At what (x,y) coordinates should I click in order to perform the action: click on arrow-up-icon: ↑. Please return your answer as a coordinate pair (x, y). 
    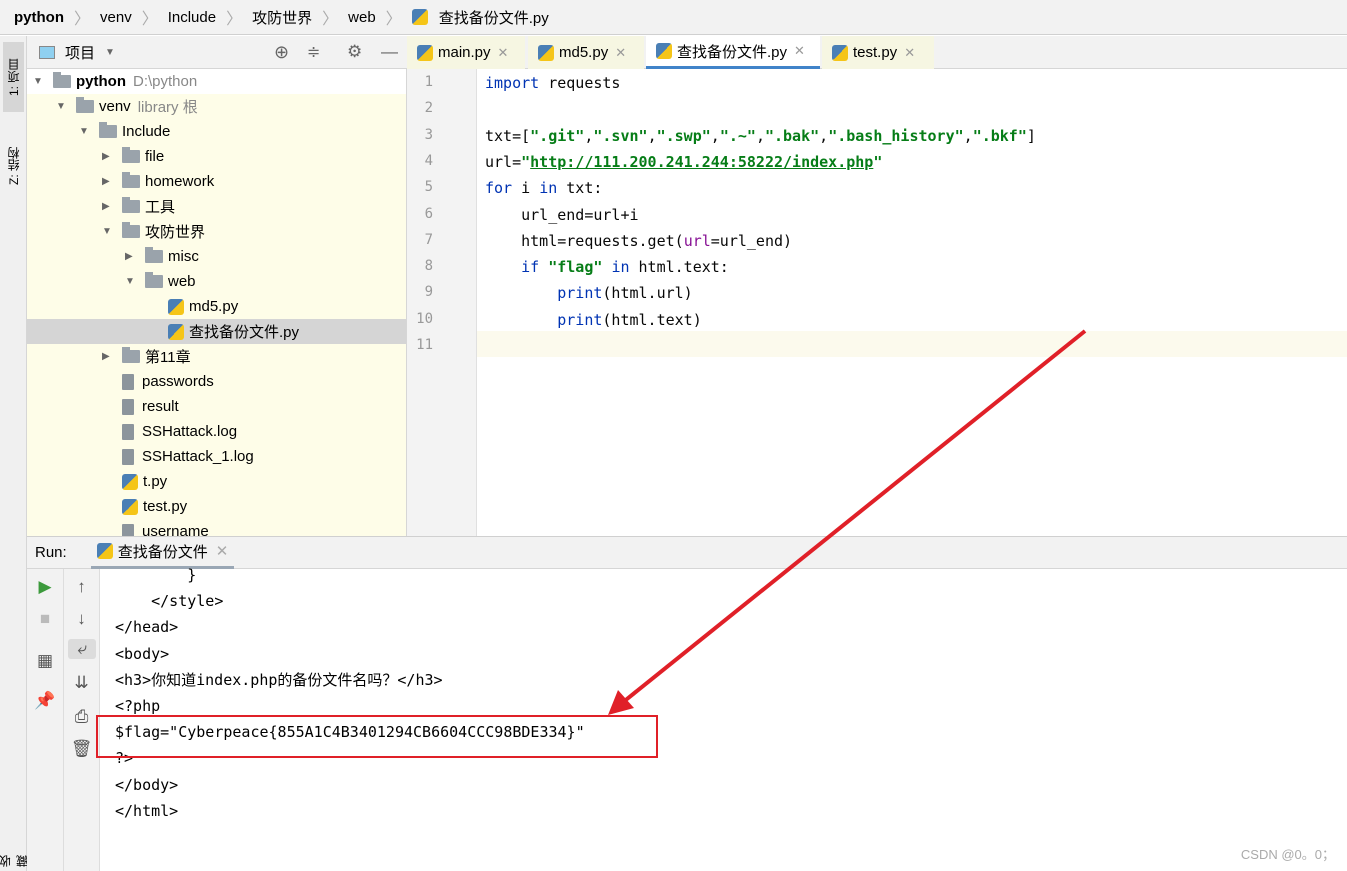
    Looking at the image, I should click on (81, 587).